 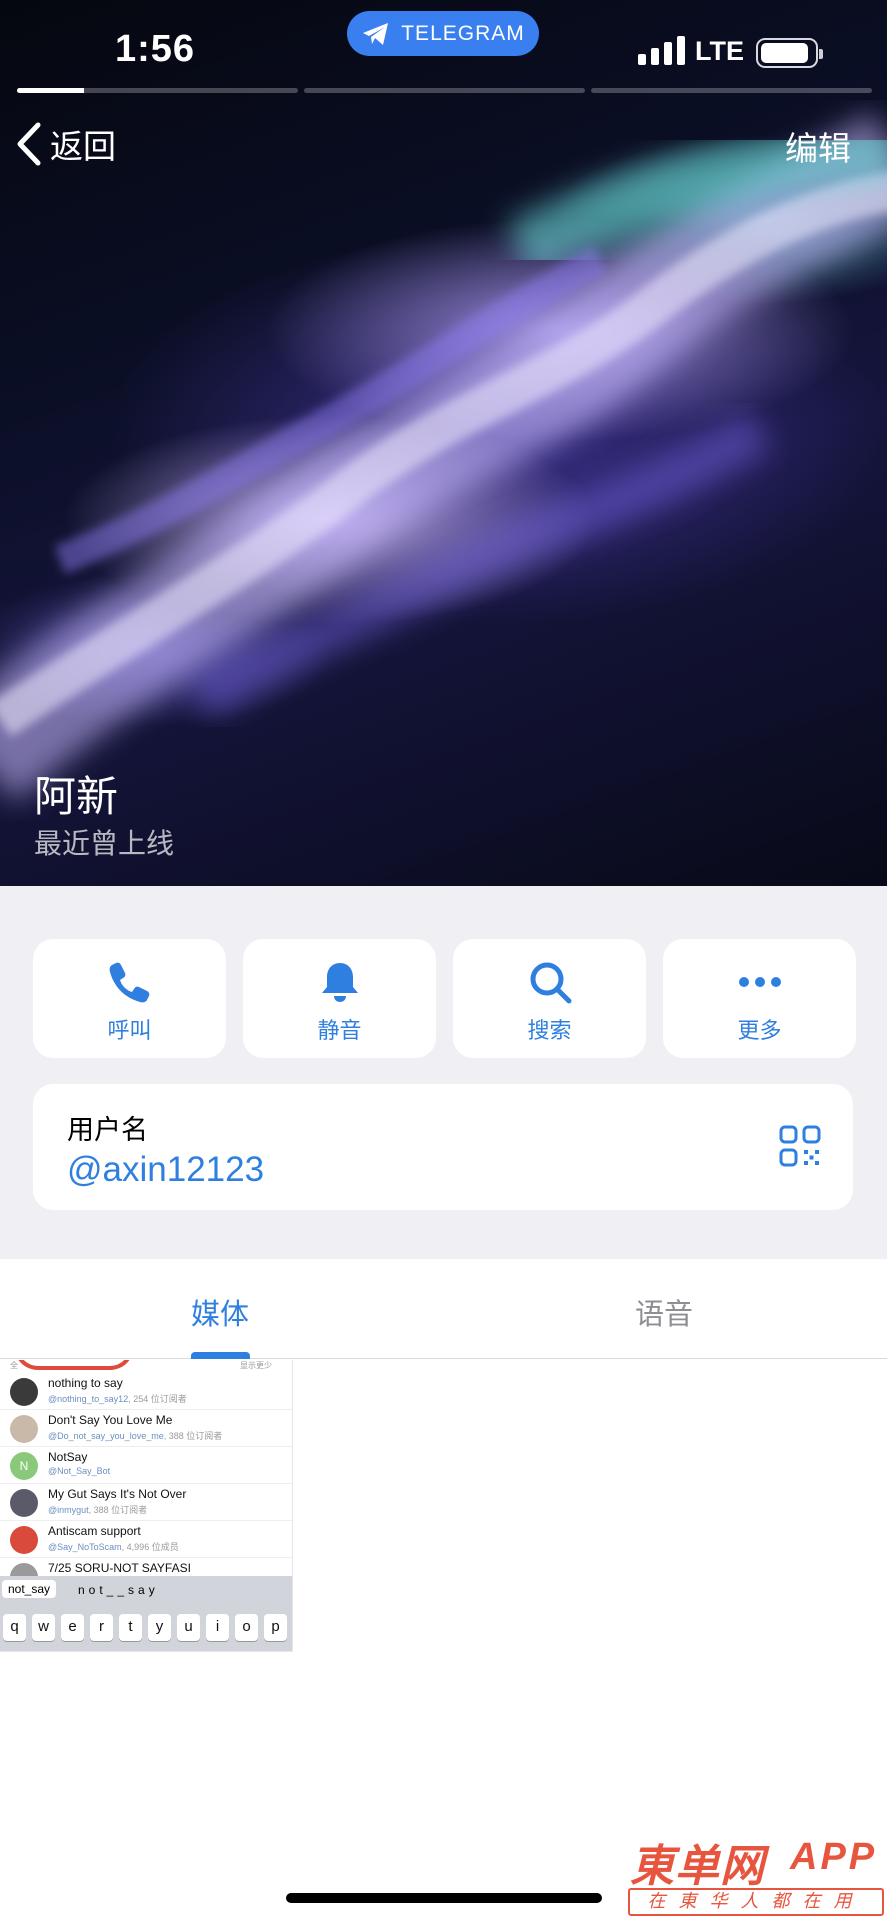 I want to click on key-y: y, so click(x=159, y=1627).